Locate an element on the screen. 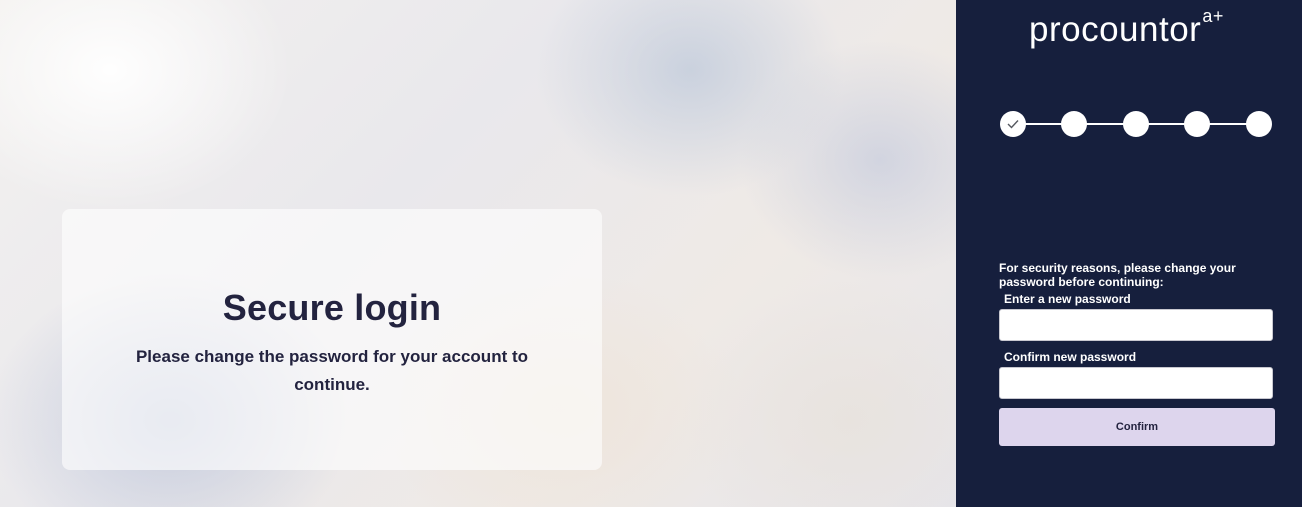 The width and height of the screenshot is (1302, 507). step-1-completed is located at coordinates (1013, 124).